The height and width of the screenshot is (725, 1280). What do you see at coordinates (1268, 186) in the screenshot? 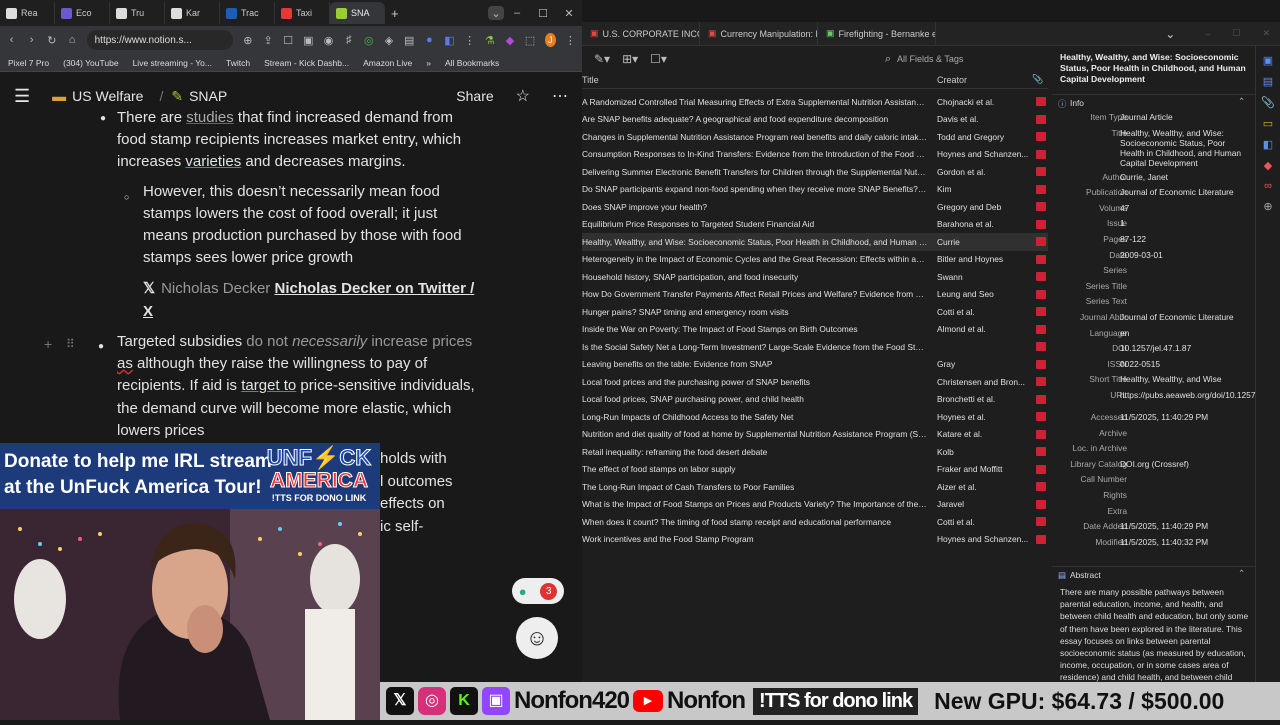
I see `related-nav-icon: ∞` at bounding box center [1268, 186].